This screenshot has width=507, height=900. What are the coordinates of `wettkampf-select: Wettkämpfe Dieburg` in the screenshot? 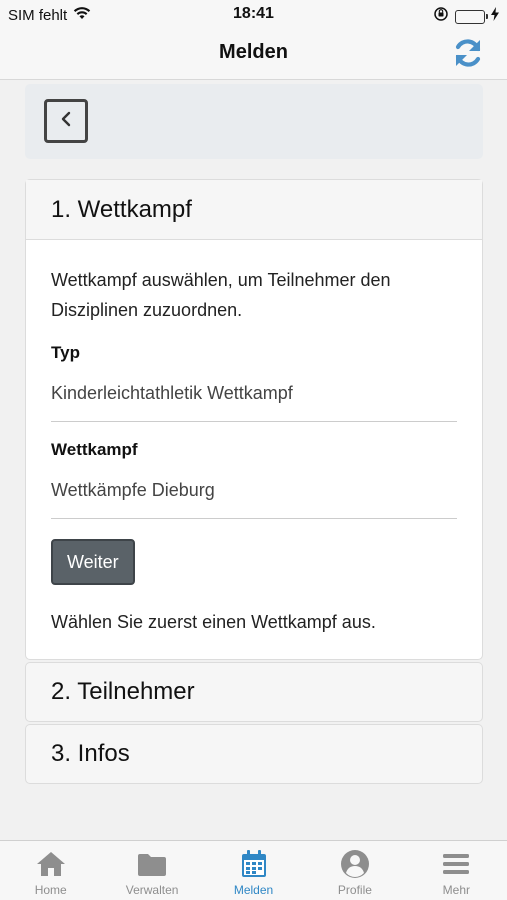 It's located at (254, 489).